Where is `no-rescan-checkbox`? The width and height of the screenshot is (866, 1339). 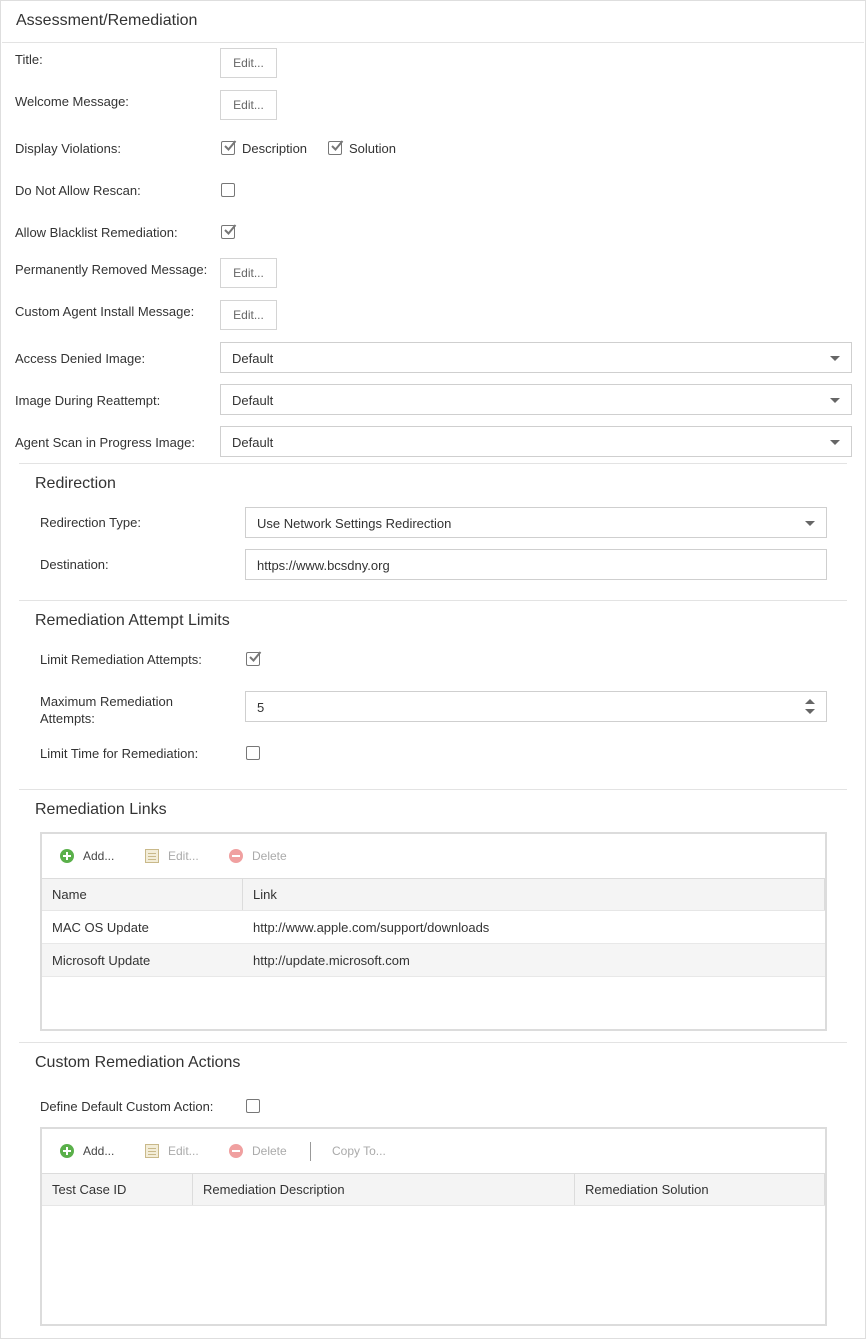 no-rescan-checkbox is located at coordinates (228, 190).